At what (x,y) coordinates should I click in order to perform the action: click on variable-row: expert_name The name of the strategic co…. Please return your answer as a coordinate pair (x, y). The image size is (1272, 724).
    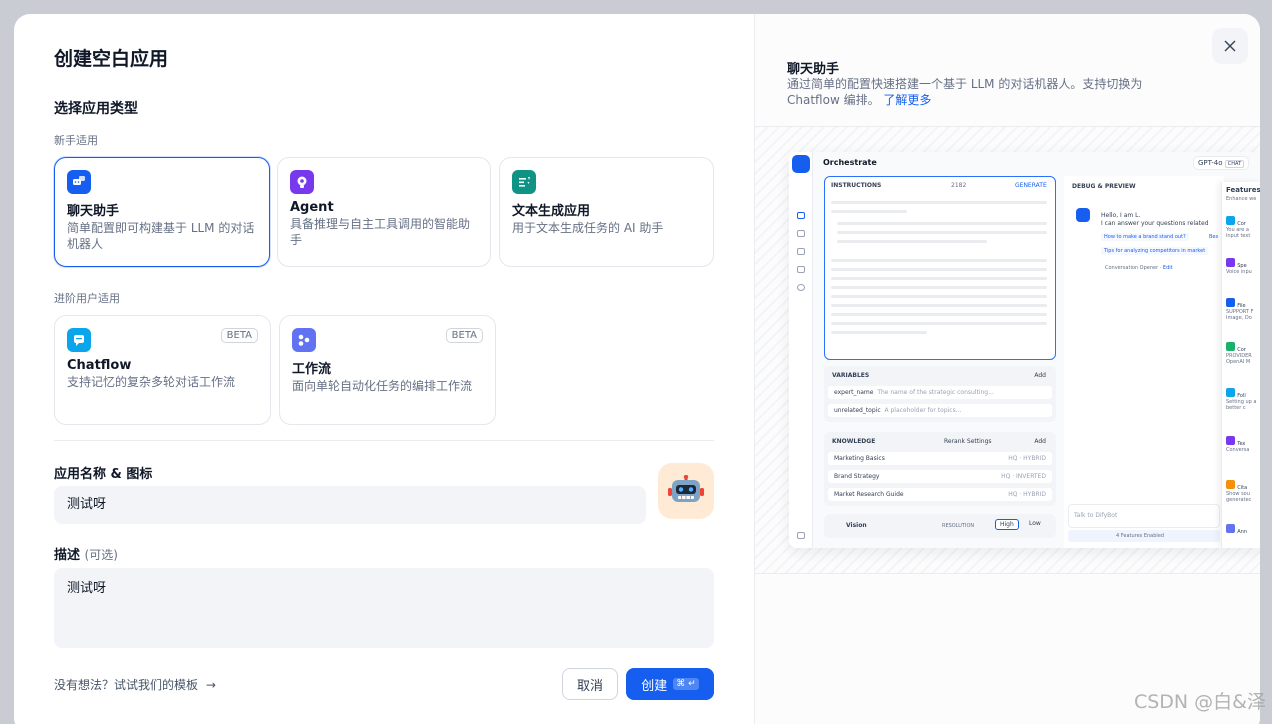
    Looking at the image, I should click on (940, 392).